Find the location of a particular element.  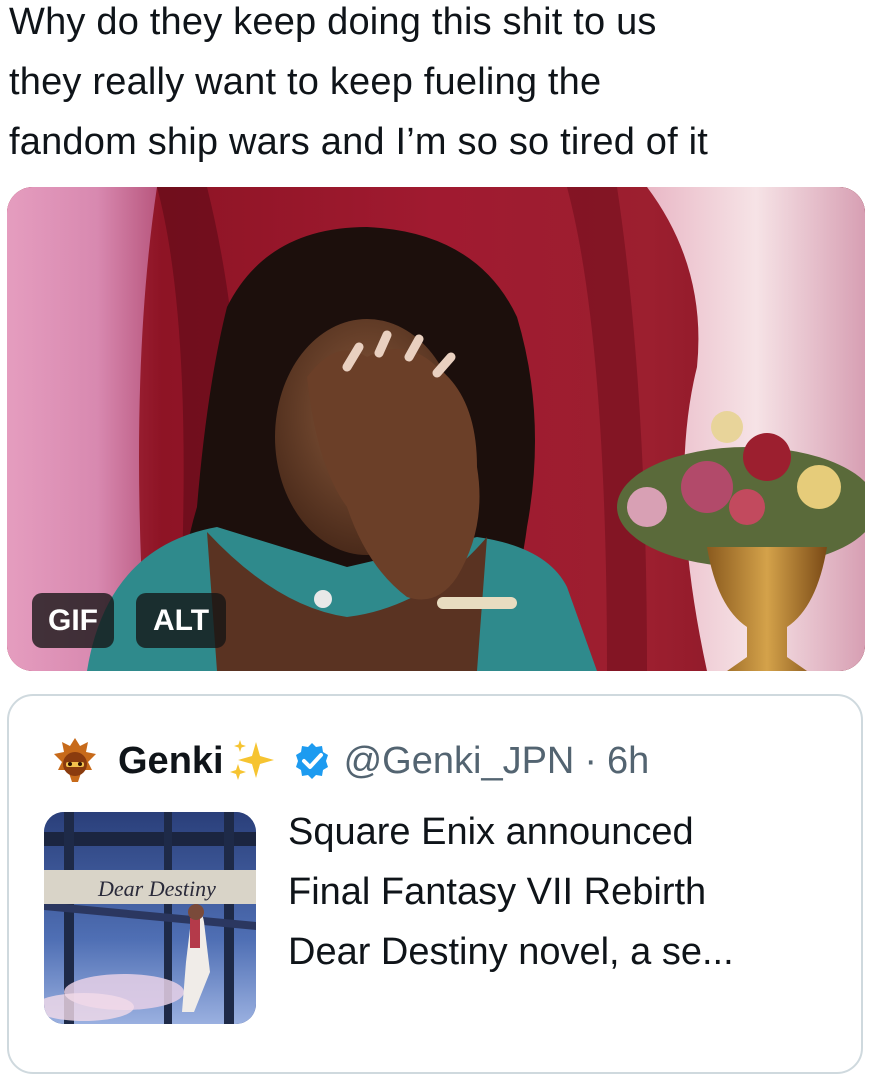

sparkles-icon is located at coordinates (251, 760).